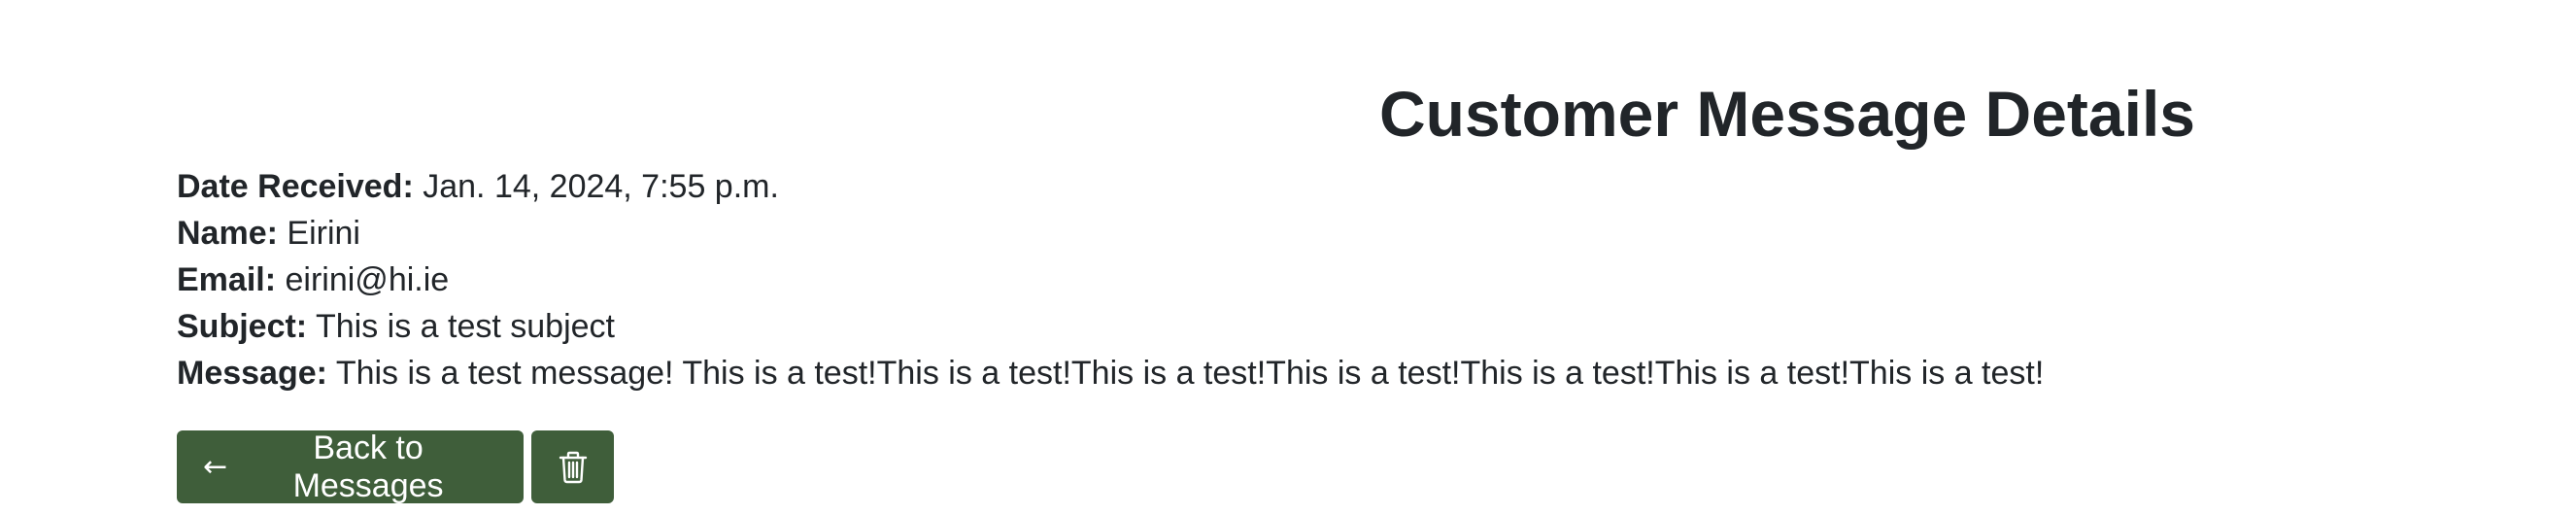 This screenshot has width=2576, height=515. I want to click on date-received-value: Jan. 14, 2024, 7:55 p.m., so click(601, 186).